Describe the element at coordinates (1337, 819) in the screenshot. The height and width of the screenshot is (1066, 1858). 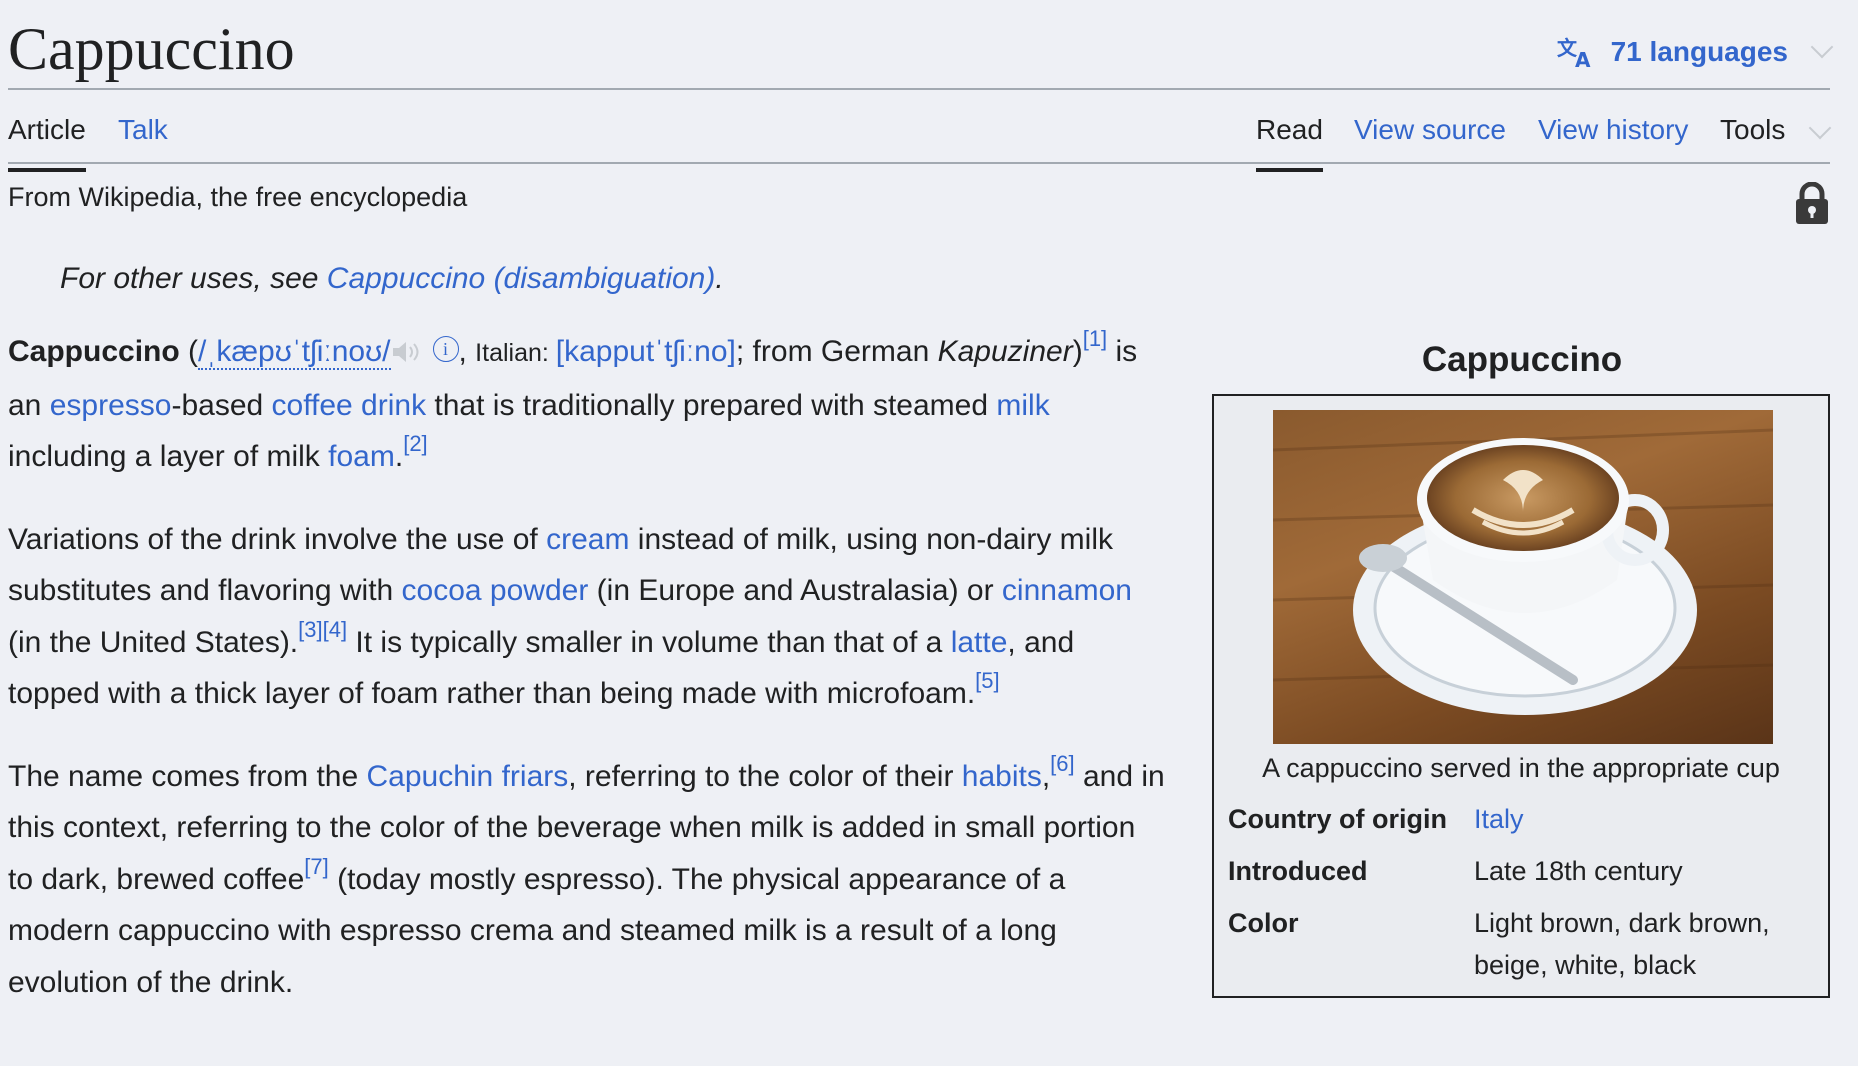
I see `infobox-label: Country of origin` at that location.